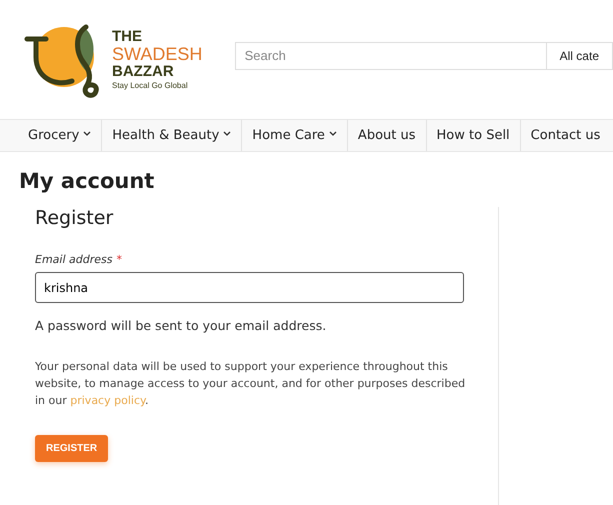 This screenshot has width=613, height=505. I want to click on required-mark: *, so click(119, 259).